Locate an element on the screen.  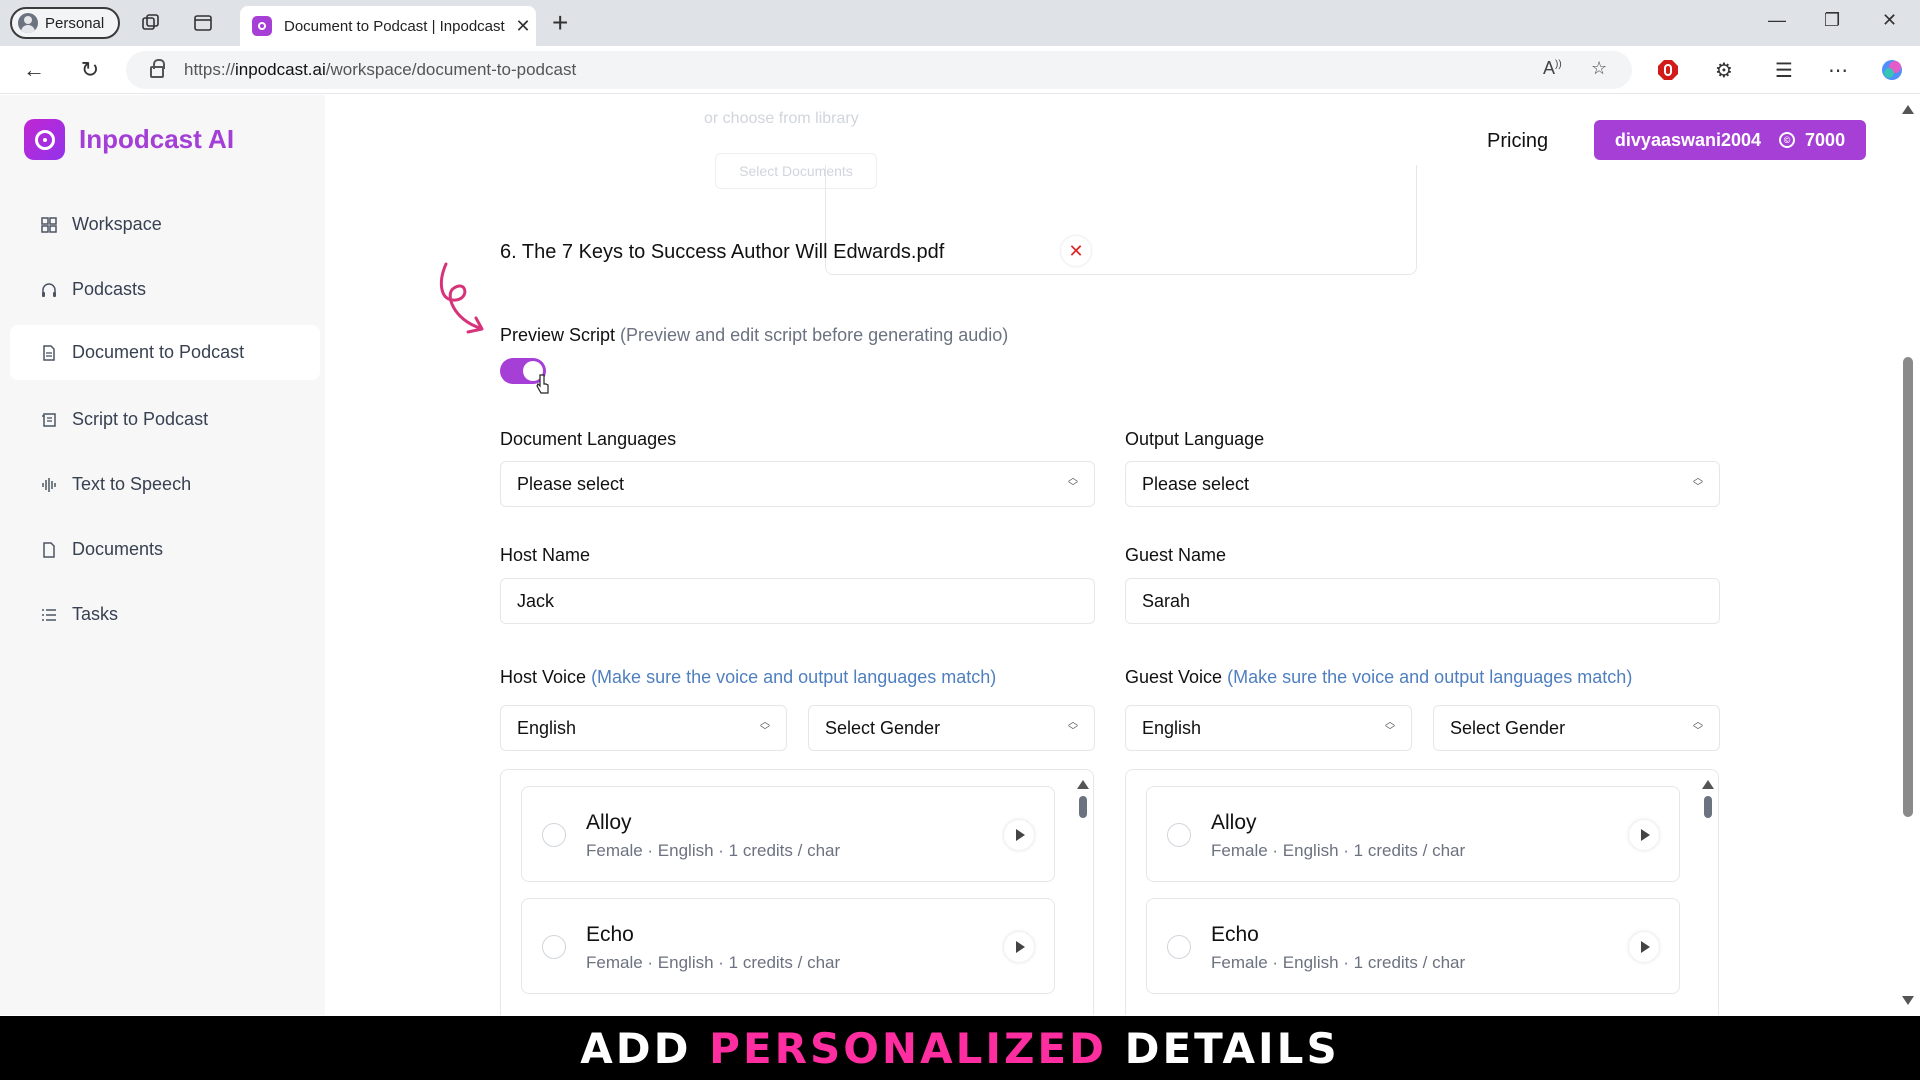
video-caption: ADD PERSONALIZED DETAILS is located at coordinates (960, 1048).